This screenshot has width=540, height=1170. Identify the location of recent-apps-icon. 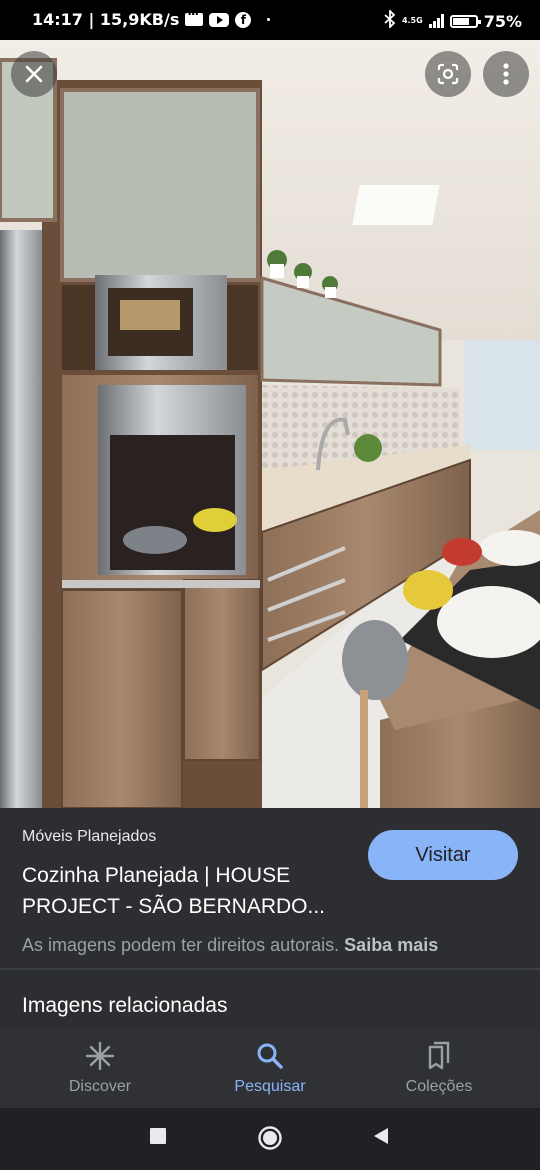
(158, 1136).